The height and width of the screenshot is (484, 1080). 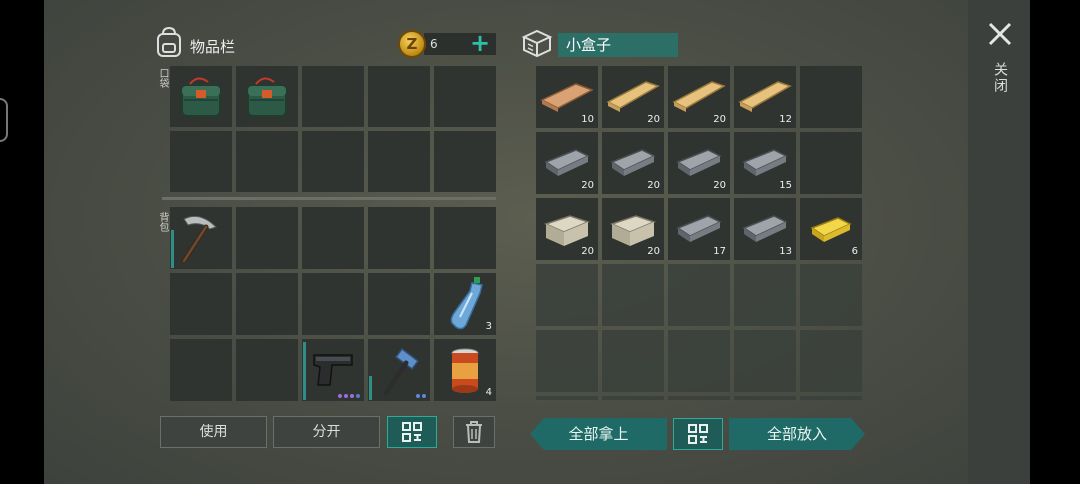 What do you see at coordinates (854, 251) in the screenshot?
I see `item-quantity: 6` at bounding box center [854, 251].